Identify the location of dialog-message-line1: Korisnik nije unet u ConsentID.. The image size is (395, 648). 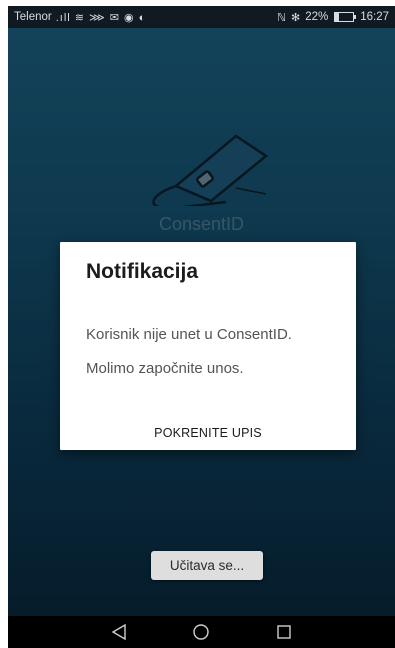
(189, 334).